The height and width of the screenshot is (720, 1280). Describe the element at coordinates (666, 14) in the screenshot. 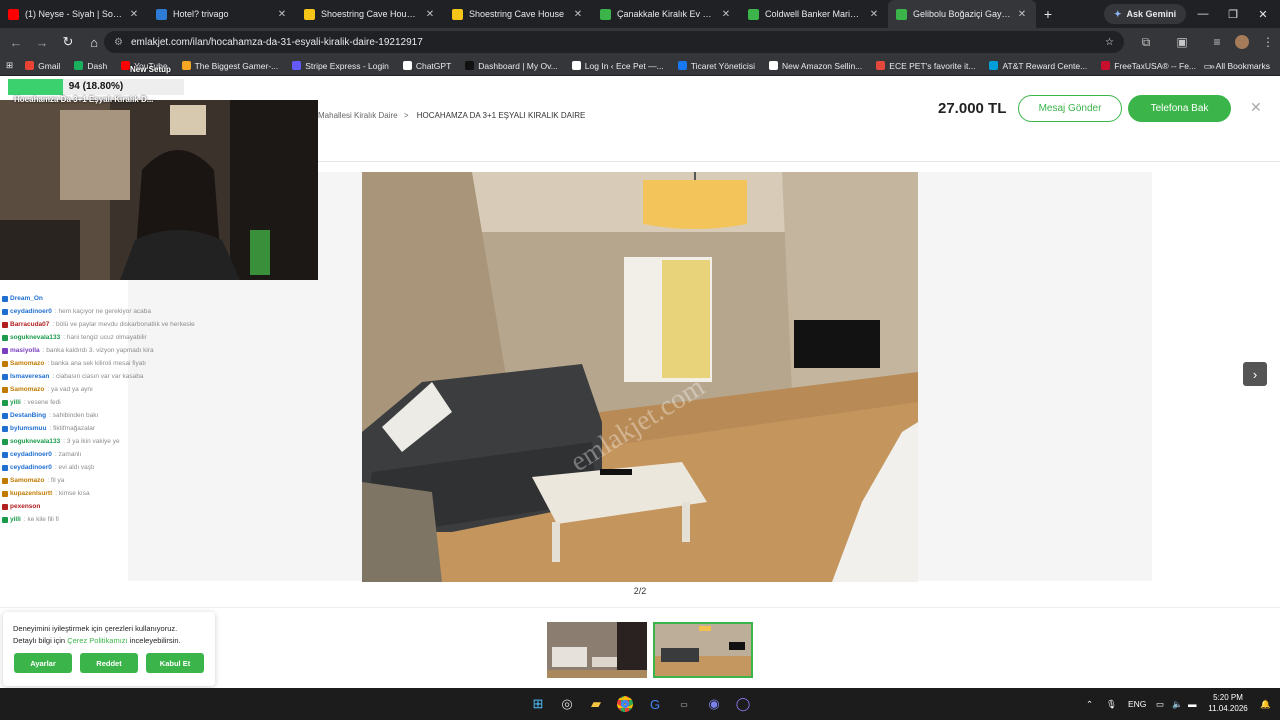

I see `browser-tab: Çanakkale Kiralık Ev Fiyatları ✕` at that location.